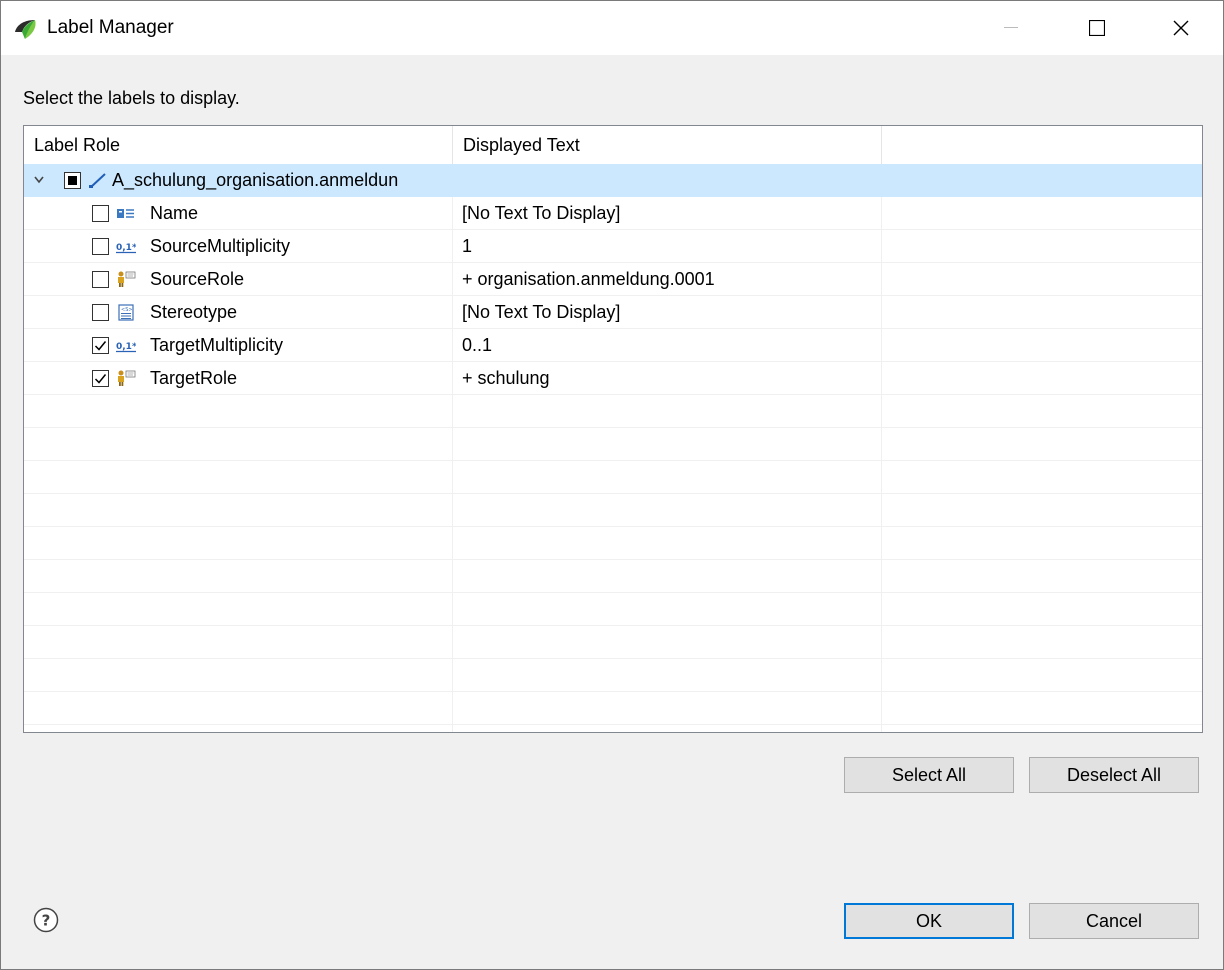 This screenshot has height=970, width=1224. Describe the element at coordinates (506, 378) in the screenshot. I see `row-displayed-text: + schulung` at that location.